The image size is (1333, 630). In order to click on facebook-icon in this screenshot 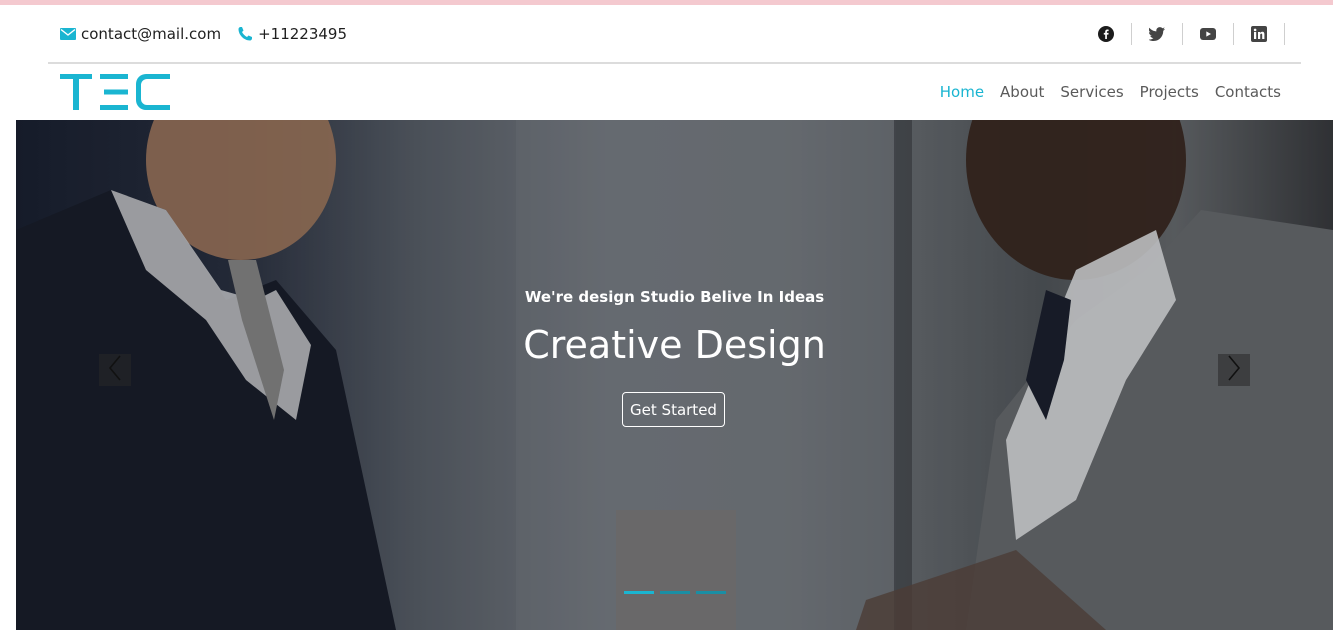, I will do `click(1106, 34)`.